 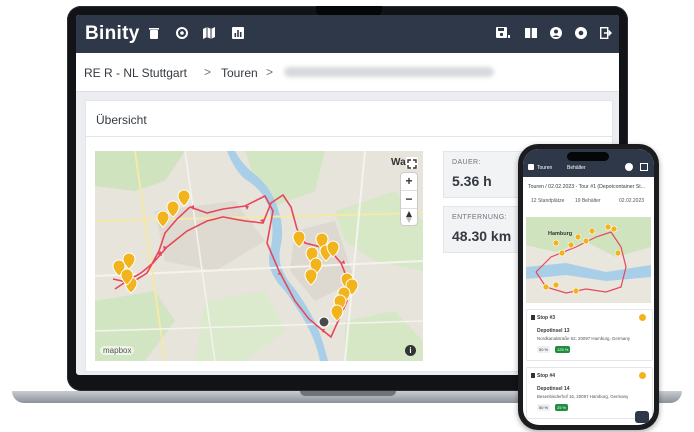 I want to click on breadcrumb-root: RE R - NL Stuttgart, so click(x=135, y=73).